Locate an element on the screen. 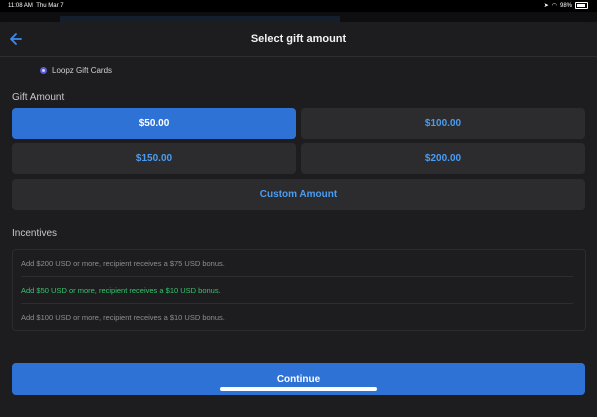  amount-option-50: $50.00 is located at coordinates (154, 123).